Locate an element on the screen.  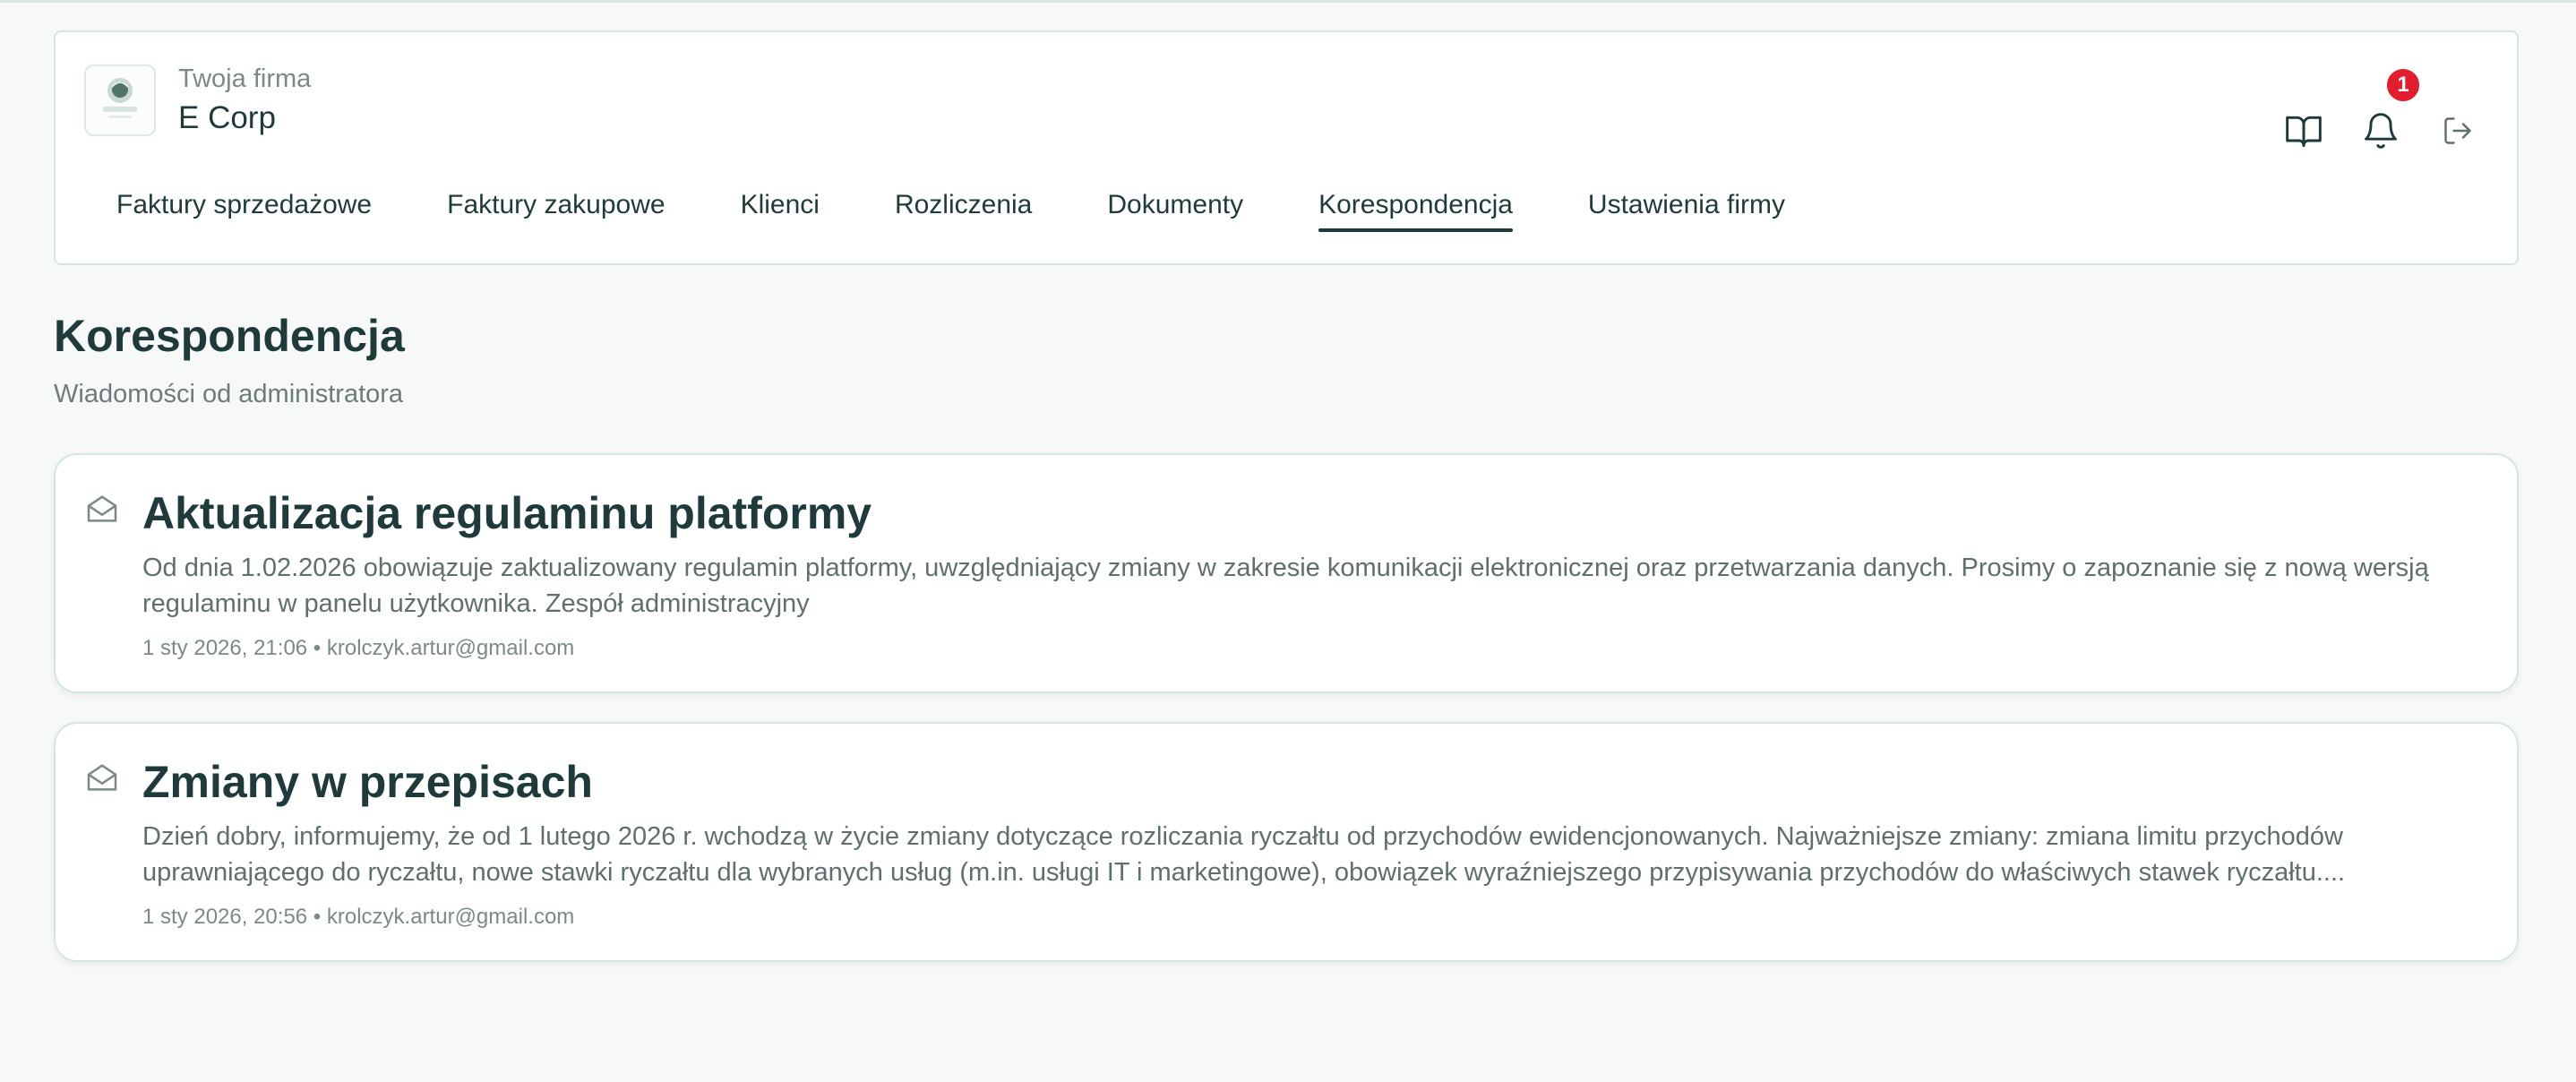
tab-ustawienia-firmy: Ustawienia firmy is located at coordinates (1686, 213).